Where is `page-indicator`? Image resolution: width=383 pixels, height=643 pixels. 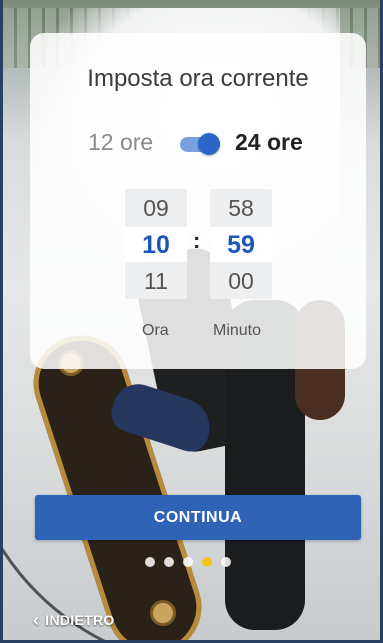
page-indicator is located at coordinates (188, 563).